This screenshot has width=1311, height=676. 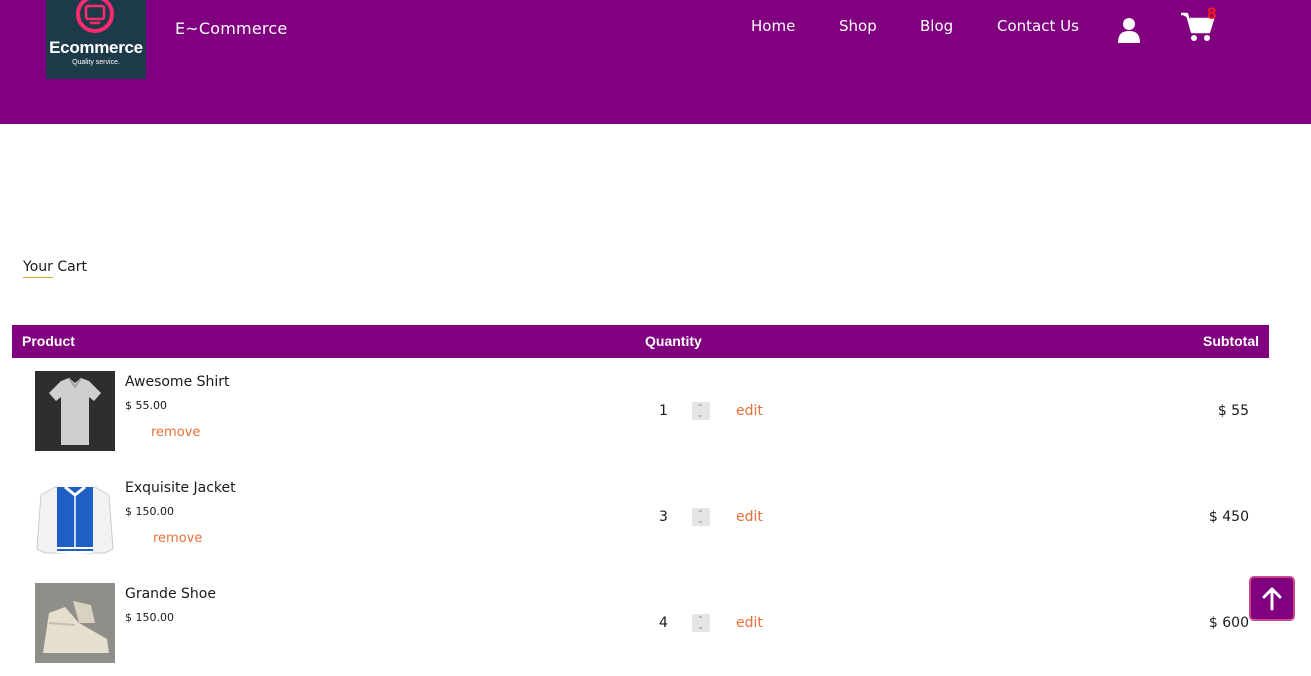 I want to click on product-name: Awesome Shirt, so click(x=177, y=382).